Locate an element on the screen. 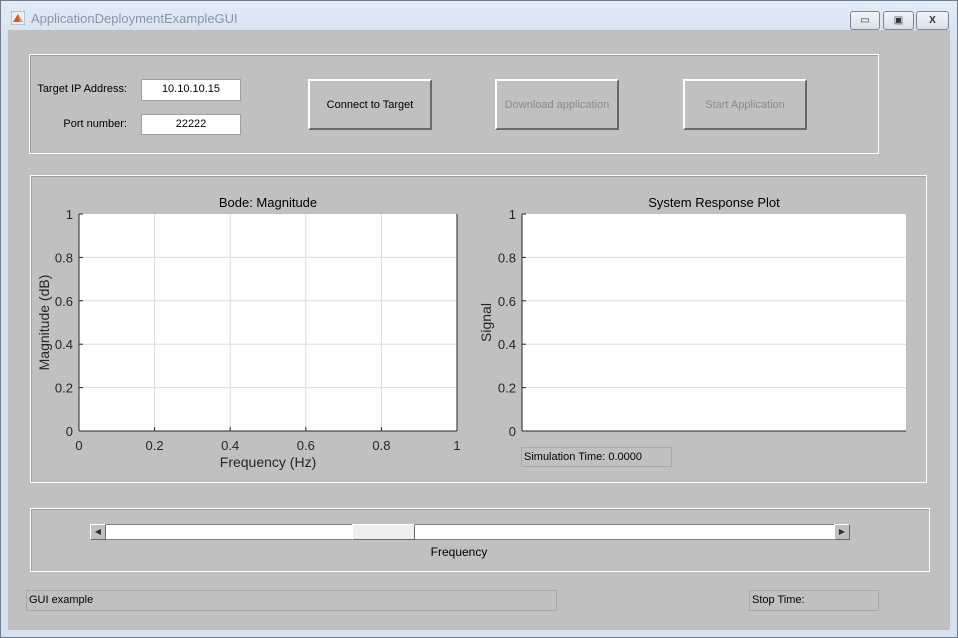  slider-left-arrow: ◀ is located at coordinates (98, 532).